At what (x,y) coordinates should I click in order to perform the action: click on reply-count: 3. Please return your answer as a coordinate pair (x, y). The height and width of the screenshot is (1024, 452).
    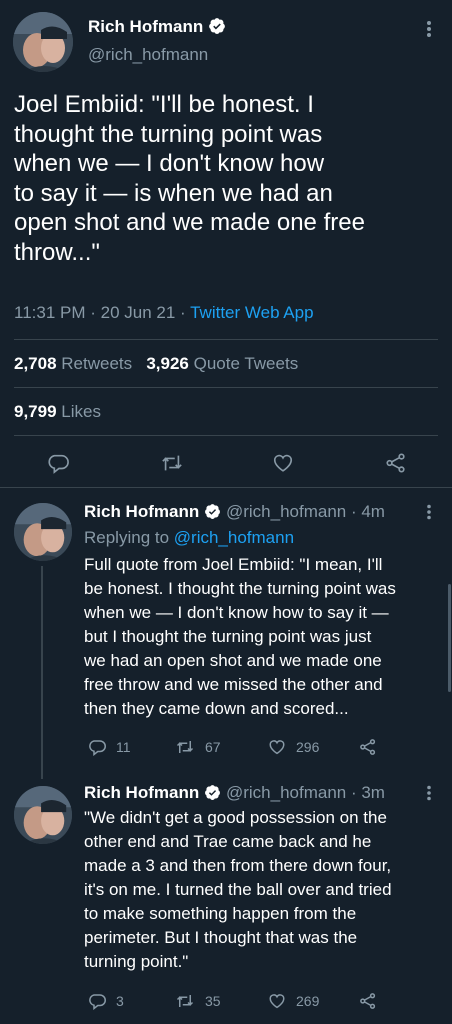
    Looking at the image, I should click on (120, 1001).